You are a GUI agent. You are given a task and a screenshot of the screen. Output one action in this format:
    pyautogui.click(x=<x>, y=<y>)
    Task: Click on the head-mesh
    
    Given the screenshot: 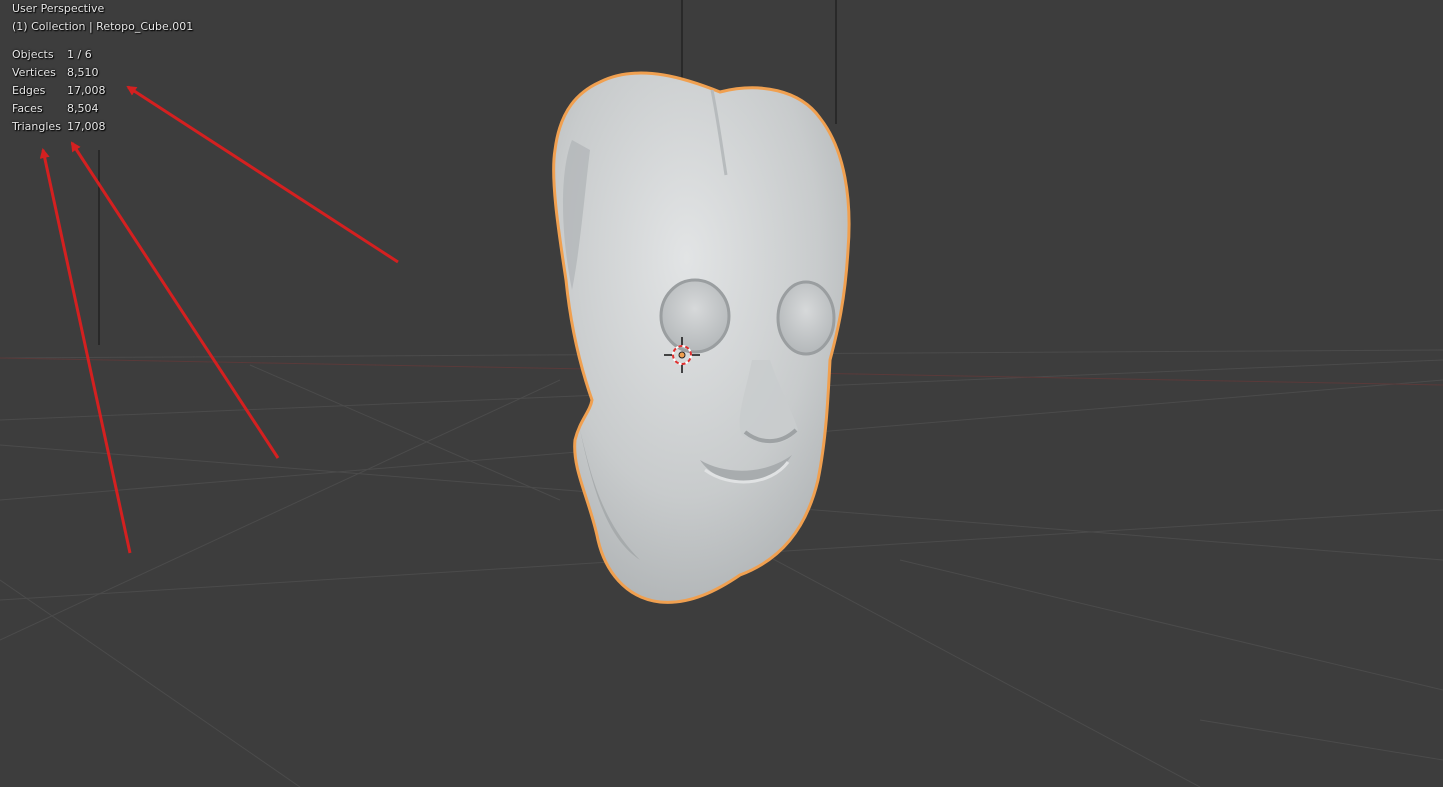 What is the action you would take?
    pyautogui.click(x=701, y=337)
    